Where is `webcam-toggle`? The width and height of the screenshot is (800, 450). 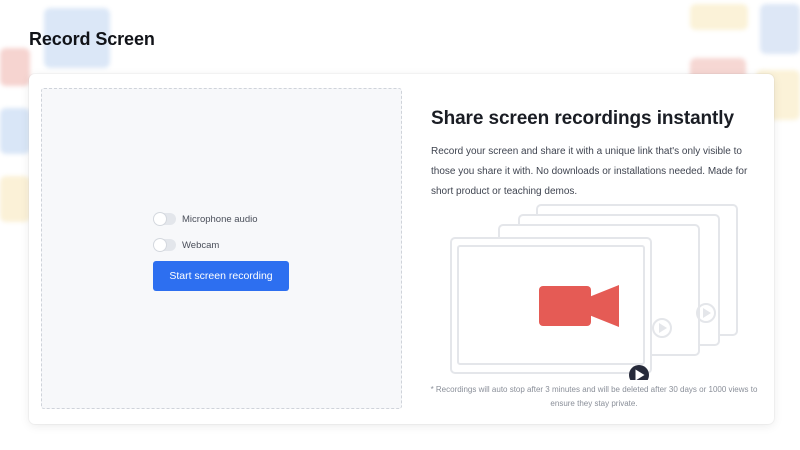
webcam-toggle is located at coordinates (165, 245).